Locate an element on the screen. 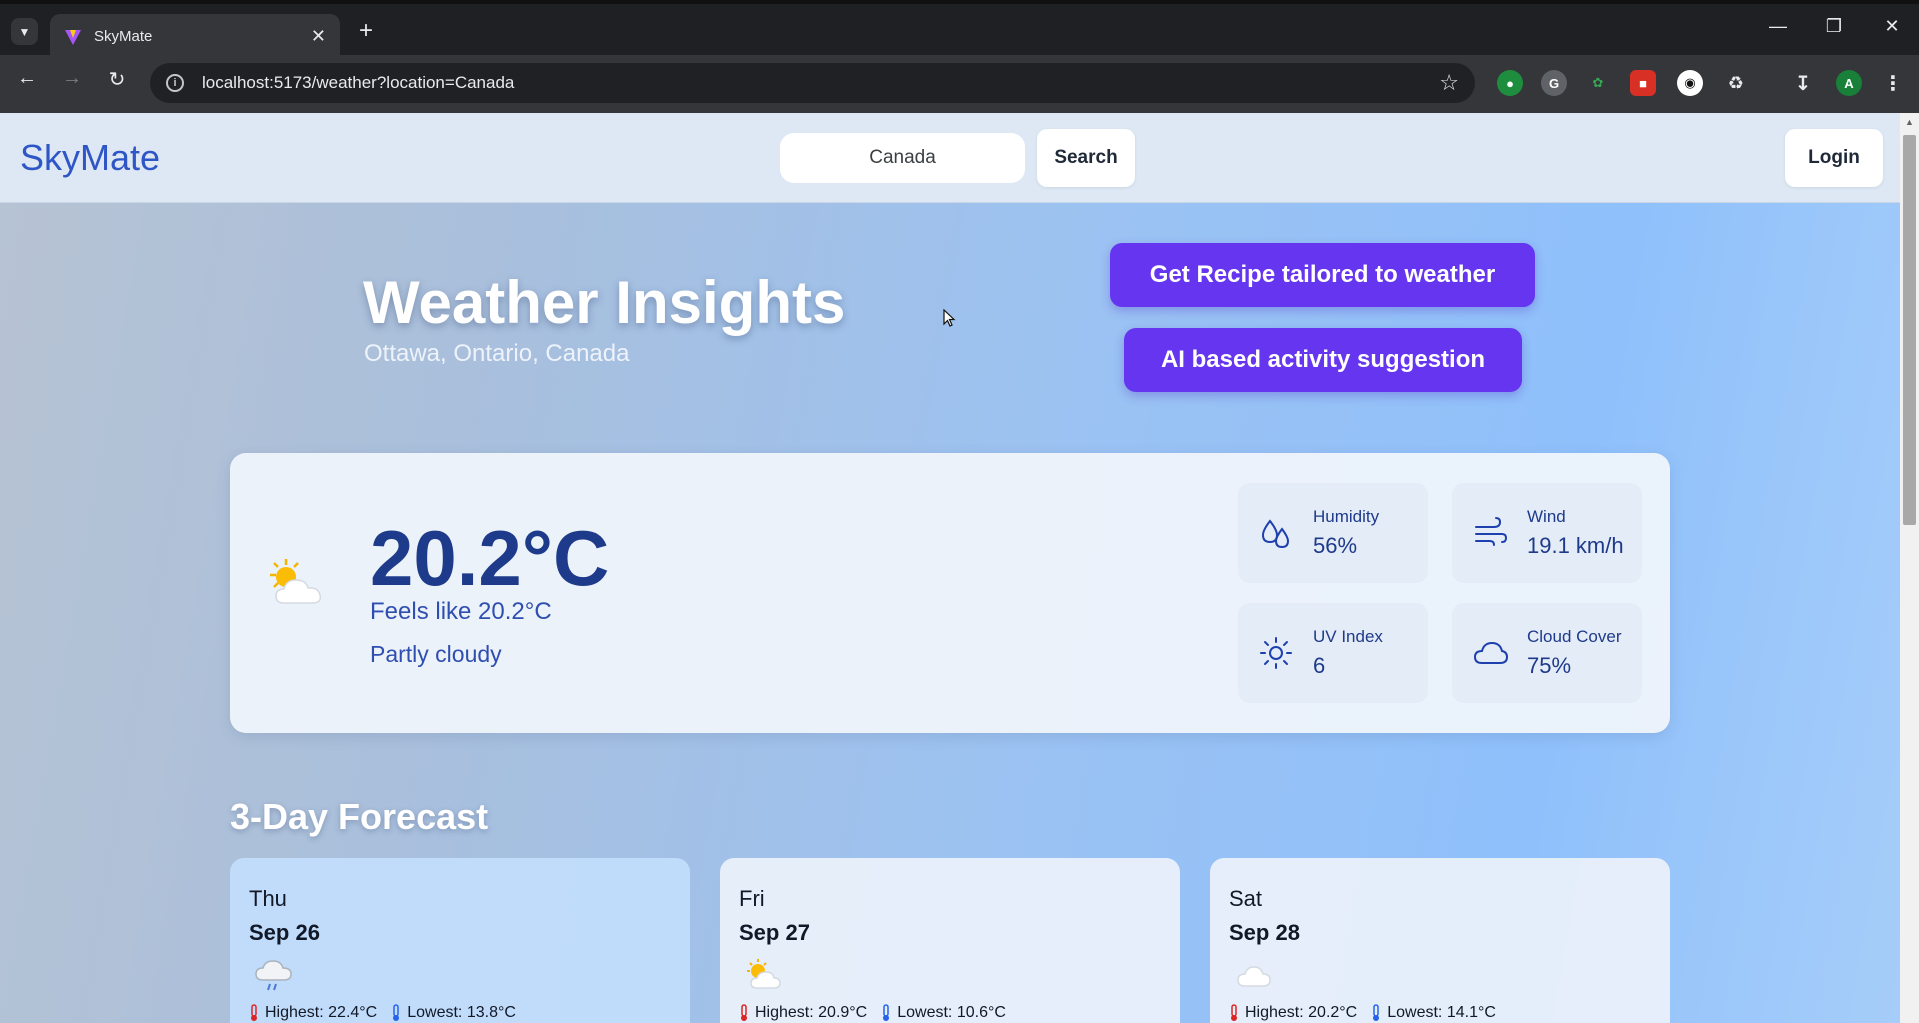 The width and height of the screenshot is (1919, 1023). uv-index-stat: UV Index 6 is located at coordinates (1333, 653).